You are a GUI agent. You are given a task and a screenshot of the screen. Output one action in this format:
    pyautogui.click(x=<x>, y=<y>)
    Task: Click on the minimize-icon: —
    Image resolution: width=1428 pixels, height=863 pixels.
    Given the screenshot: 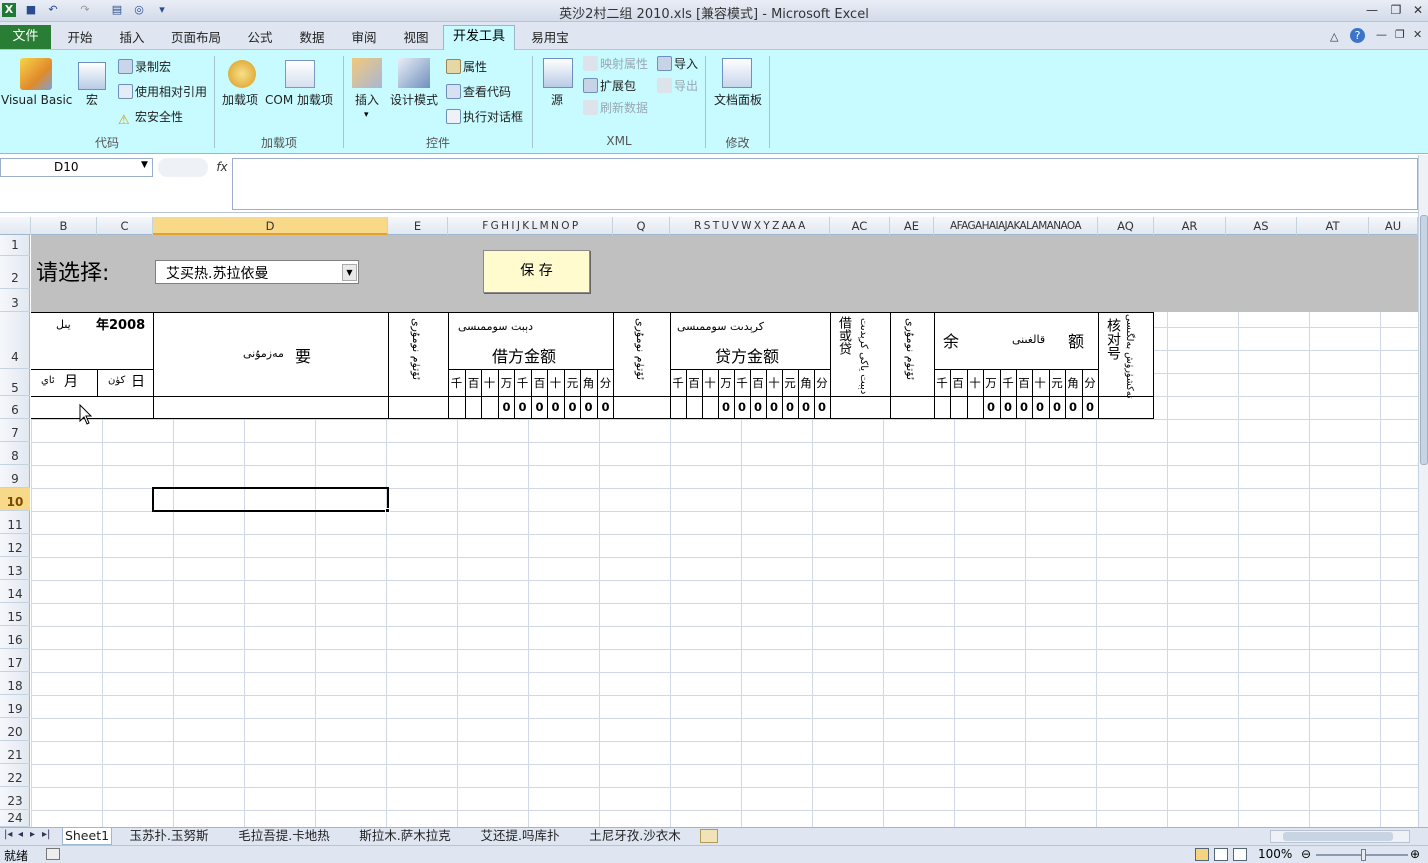 What is the action you would take?
    pyautogui.click(x=1372, y=10)
    